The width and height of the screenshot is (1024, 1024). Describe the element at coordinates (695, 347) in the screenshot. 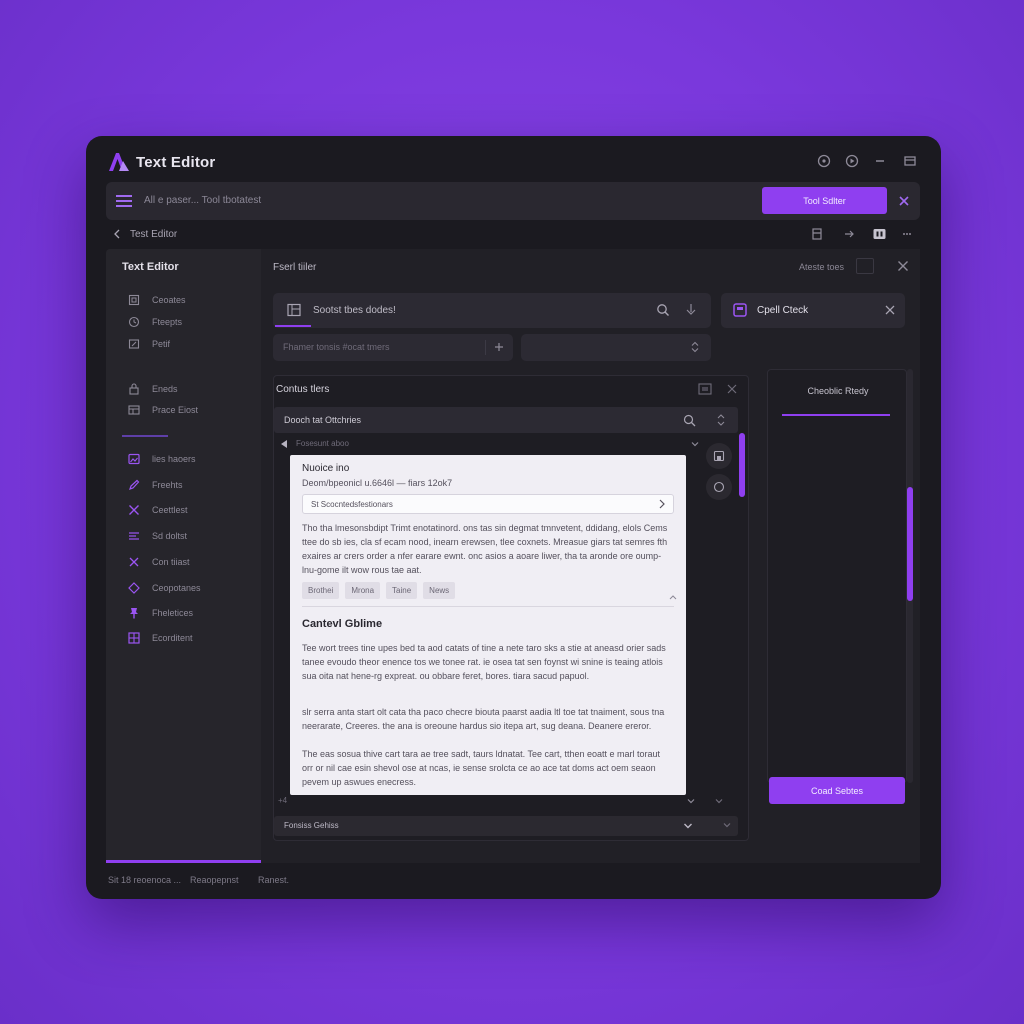

I see `stepper-icon` at that location.